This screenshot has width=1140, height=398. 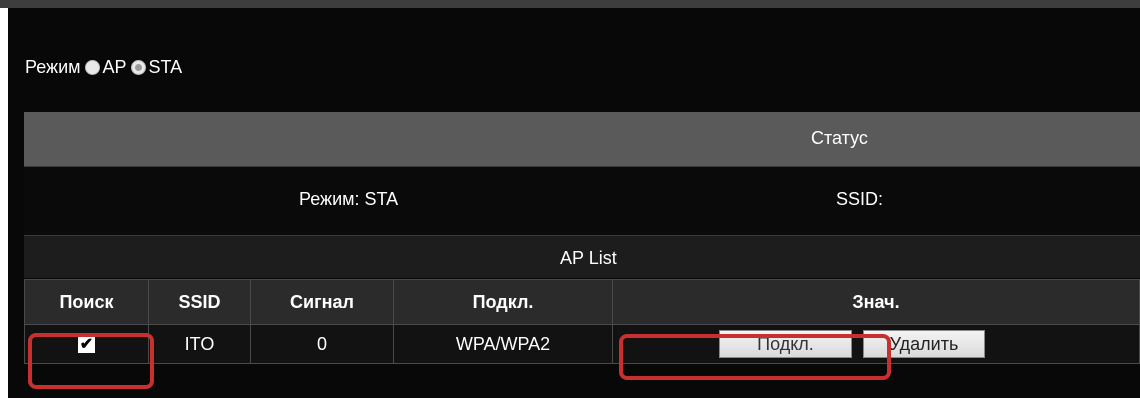 What do you see at coordinates (924, 344) in the screenshot?
I see `delete-button: Удалить` at bounding box center [924, 344].